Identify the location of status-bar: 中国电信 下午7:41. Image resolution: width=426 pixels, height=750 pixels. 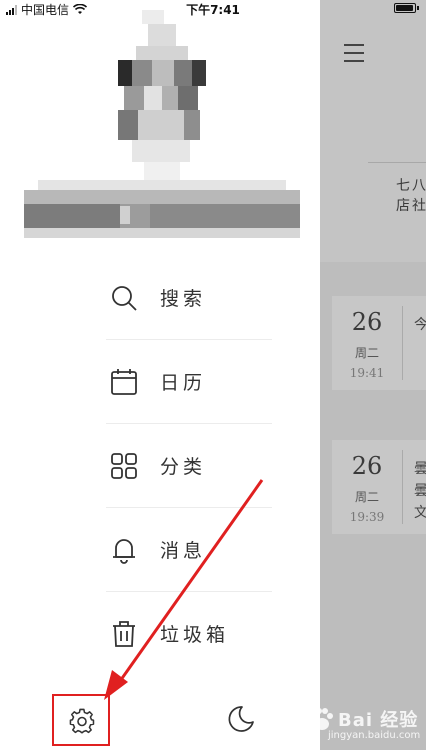
(213, 9).